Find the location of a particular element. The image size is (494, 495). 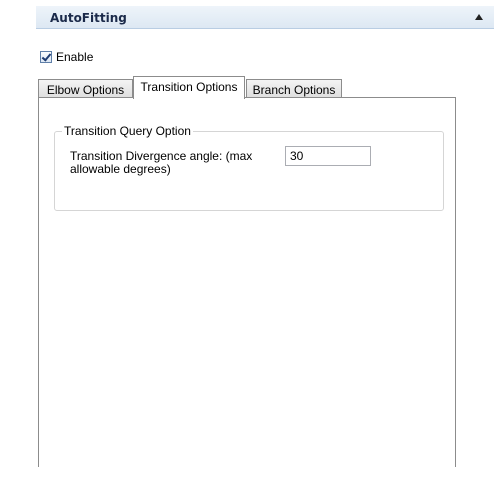

group-title: Transition Query Option is located at coordinates (127, 131).